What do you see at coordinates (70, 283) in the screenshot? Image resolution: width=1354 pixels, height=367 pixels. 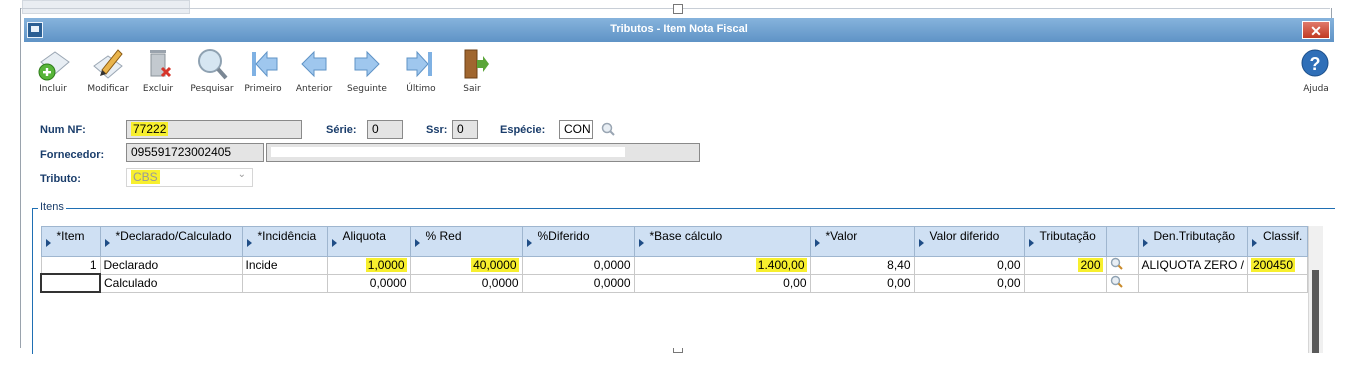 I see `cell-item` at bounding box center [70, 283].